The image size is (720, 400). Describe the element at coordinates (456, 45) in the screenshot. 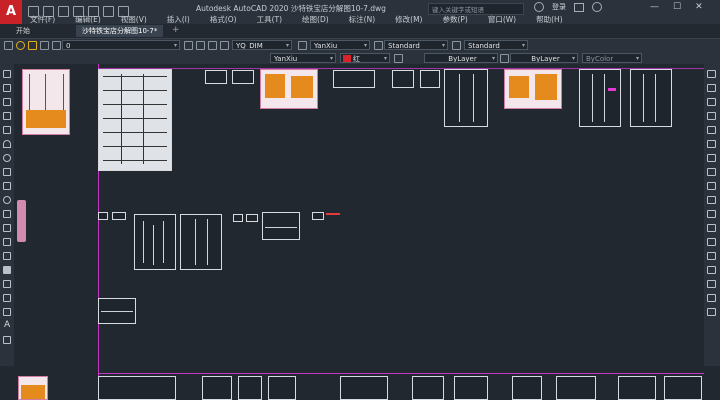

I see `multileader-style-icon` at that location.